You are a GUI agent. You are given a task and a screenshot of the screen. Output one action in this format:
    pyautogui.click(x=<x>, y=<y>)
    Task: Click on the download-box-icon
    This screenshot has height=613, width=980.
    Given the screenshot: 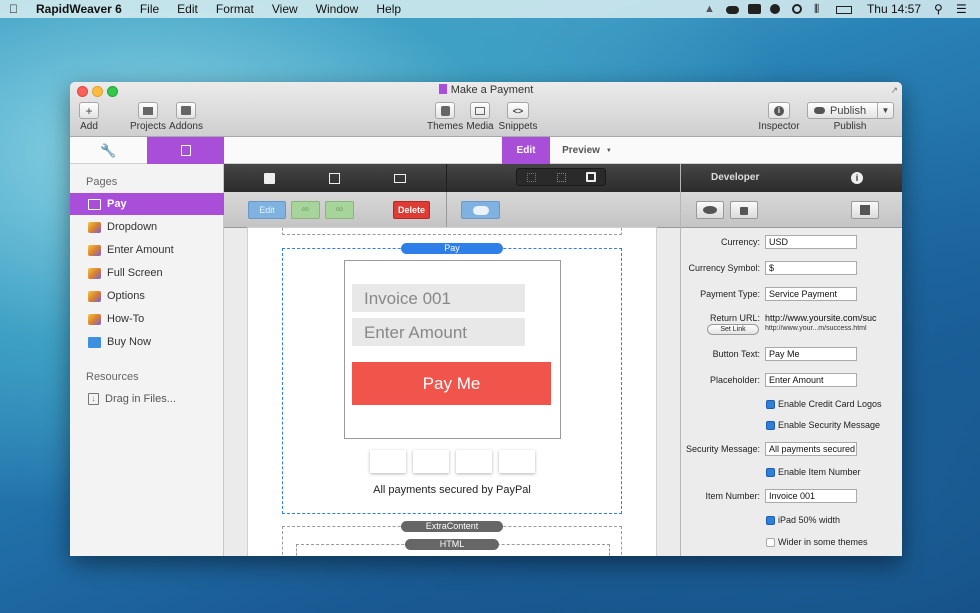 What is the action you would take?
    pyautogui.click(x=865, y=210)
    